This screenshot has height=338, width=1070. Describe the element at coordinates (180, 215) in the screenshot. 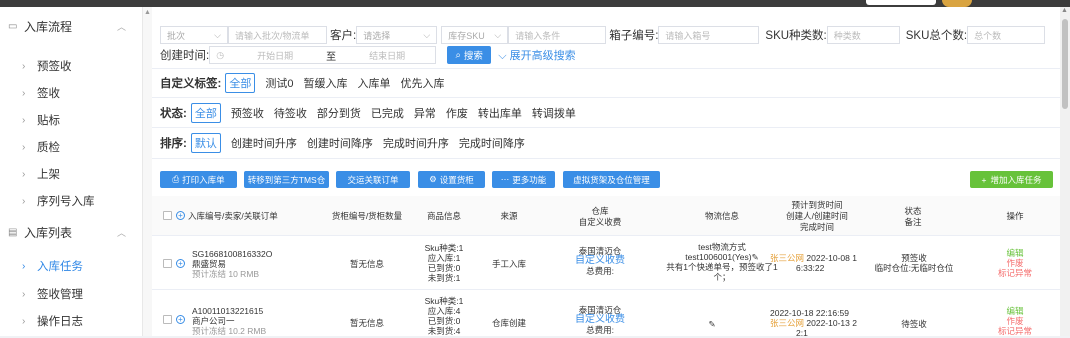

I see `expand-all-icon: +` at that location.